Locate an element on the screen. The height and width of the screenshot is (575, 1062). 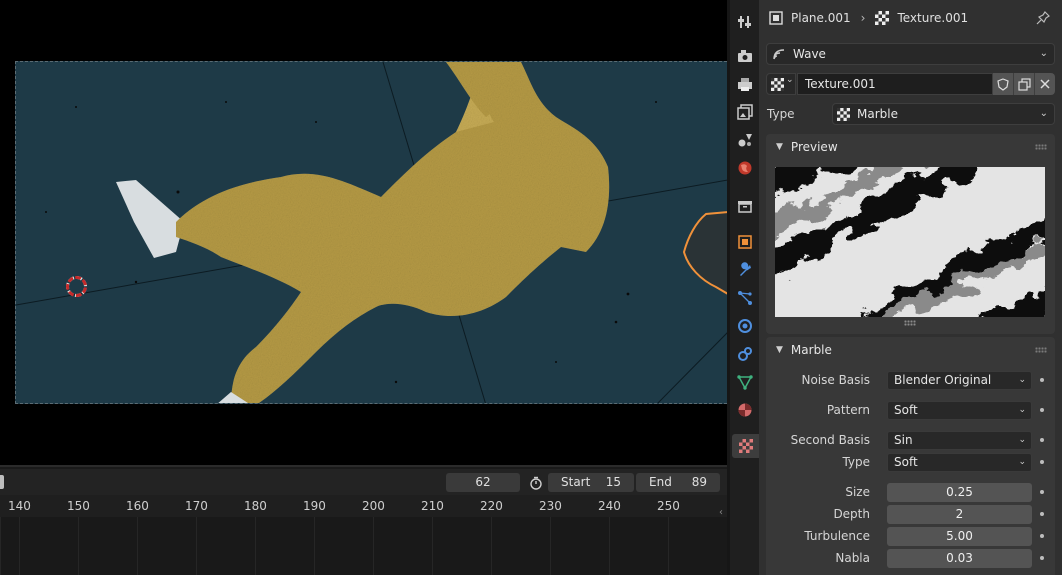
second-basis-label: Second Basis is located at coordinates (830, 440).